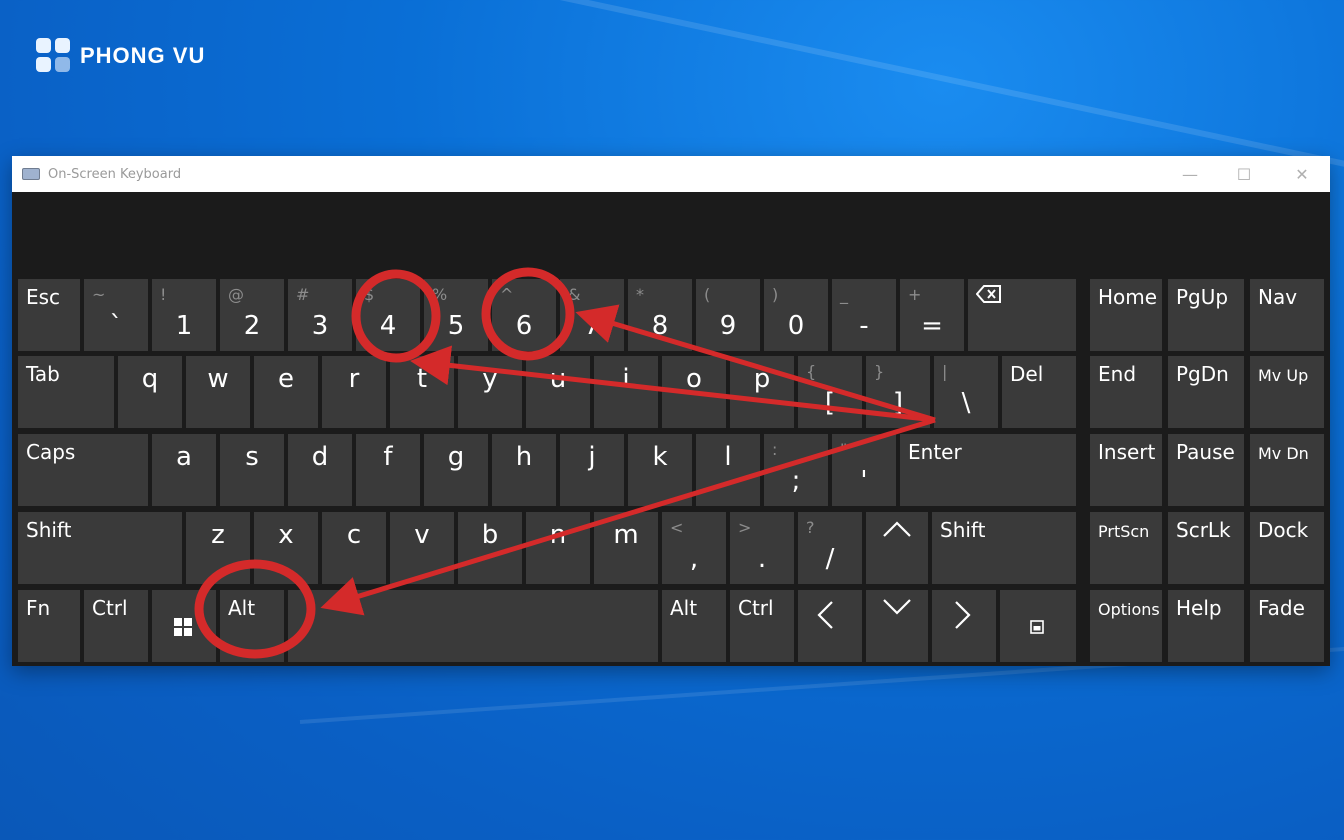 The width and height of the screenshot is (1344, 840). I want to click on key-e: e, so click(286, 392).